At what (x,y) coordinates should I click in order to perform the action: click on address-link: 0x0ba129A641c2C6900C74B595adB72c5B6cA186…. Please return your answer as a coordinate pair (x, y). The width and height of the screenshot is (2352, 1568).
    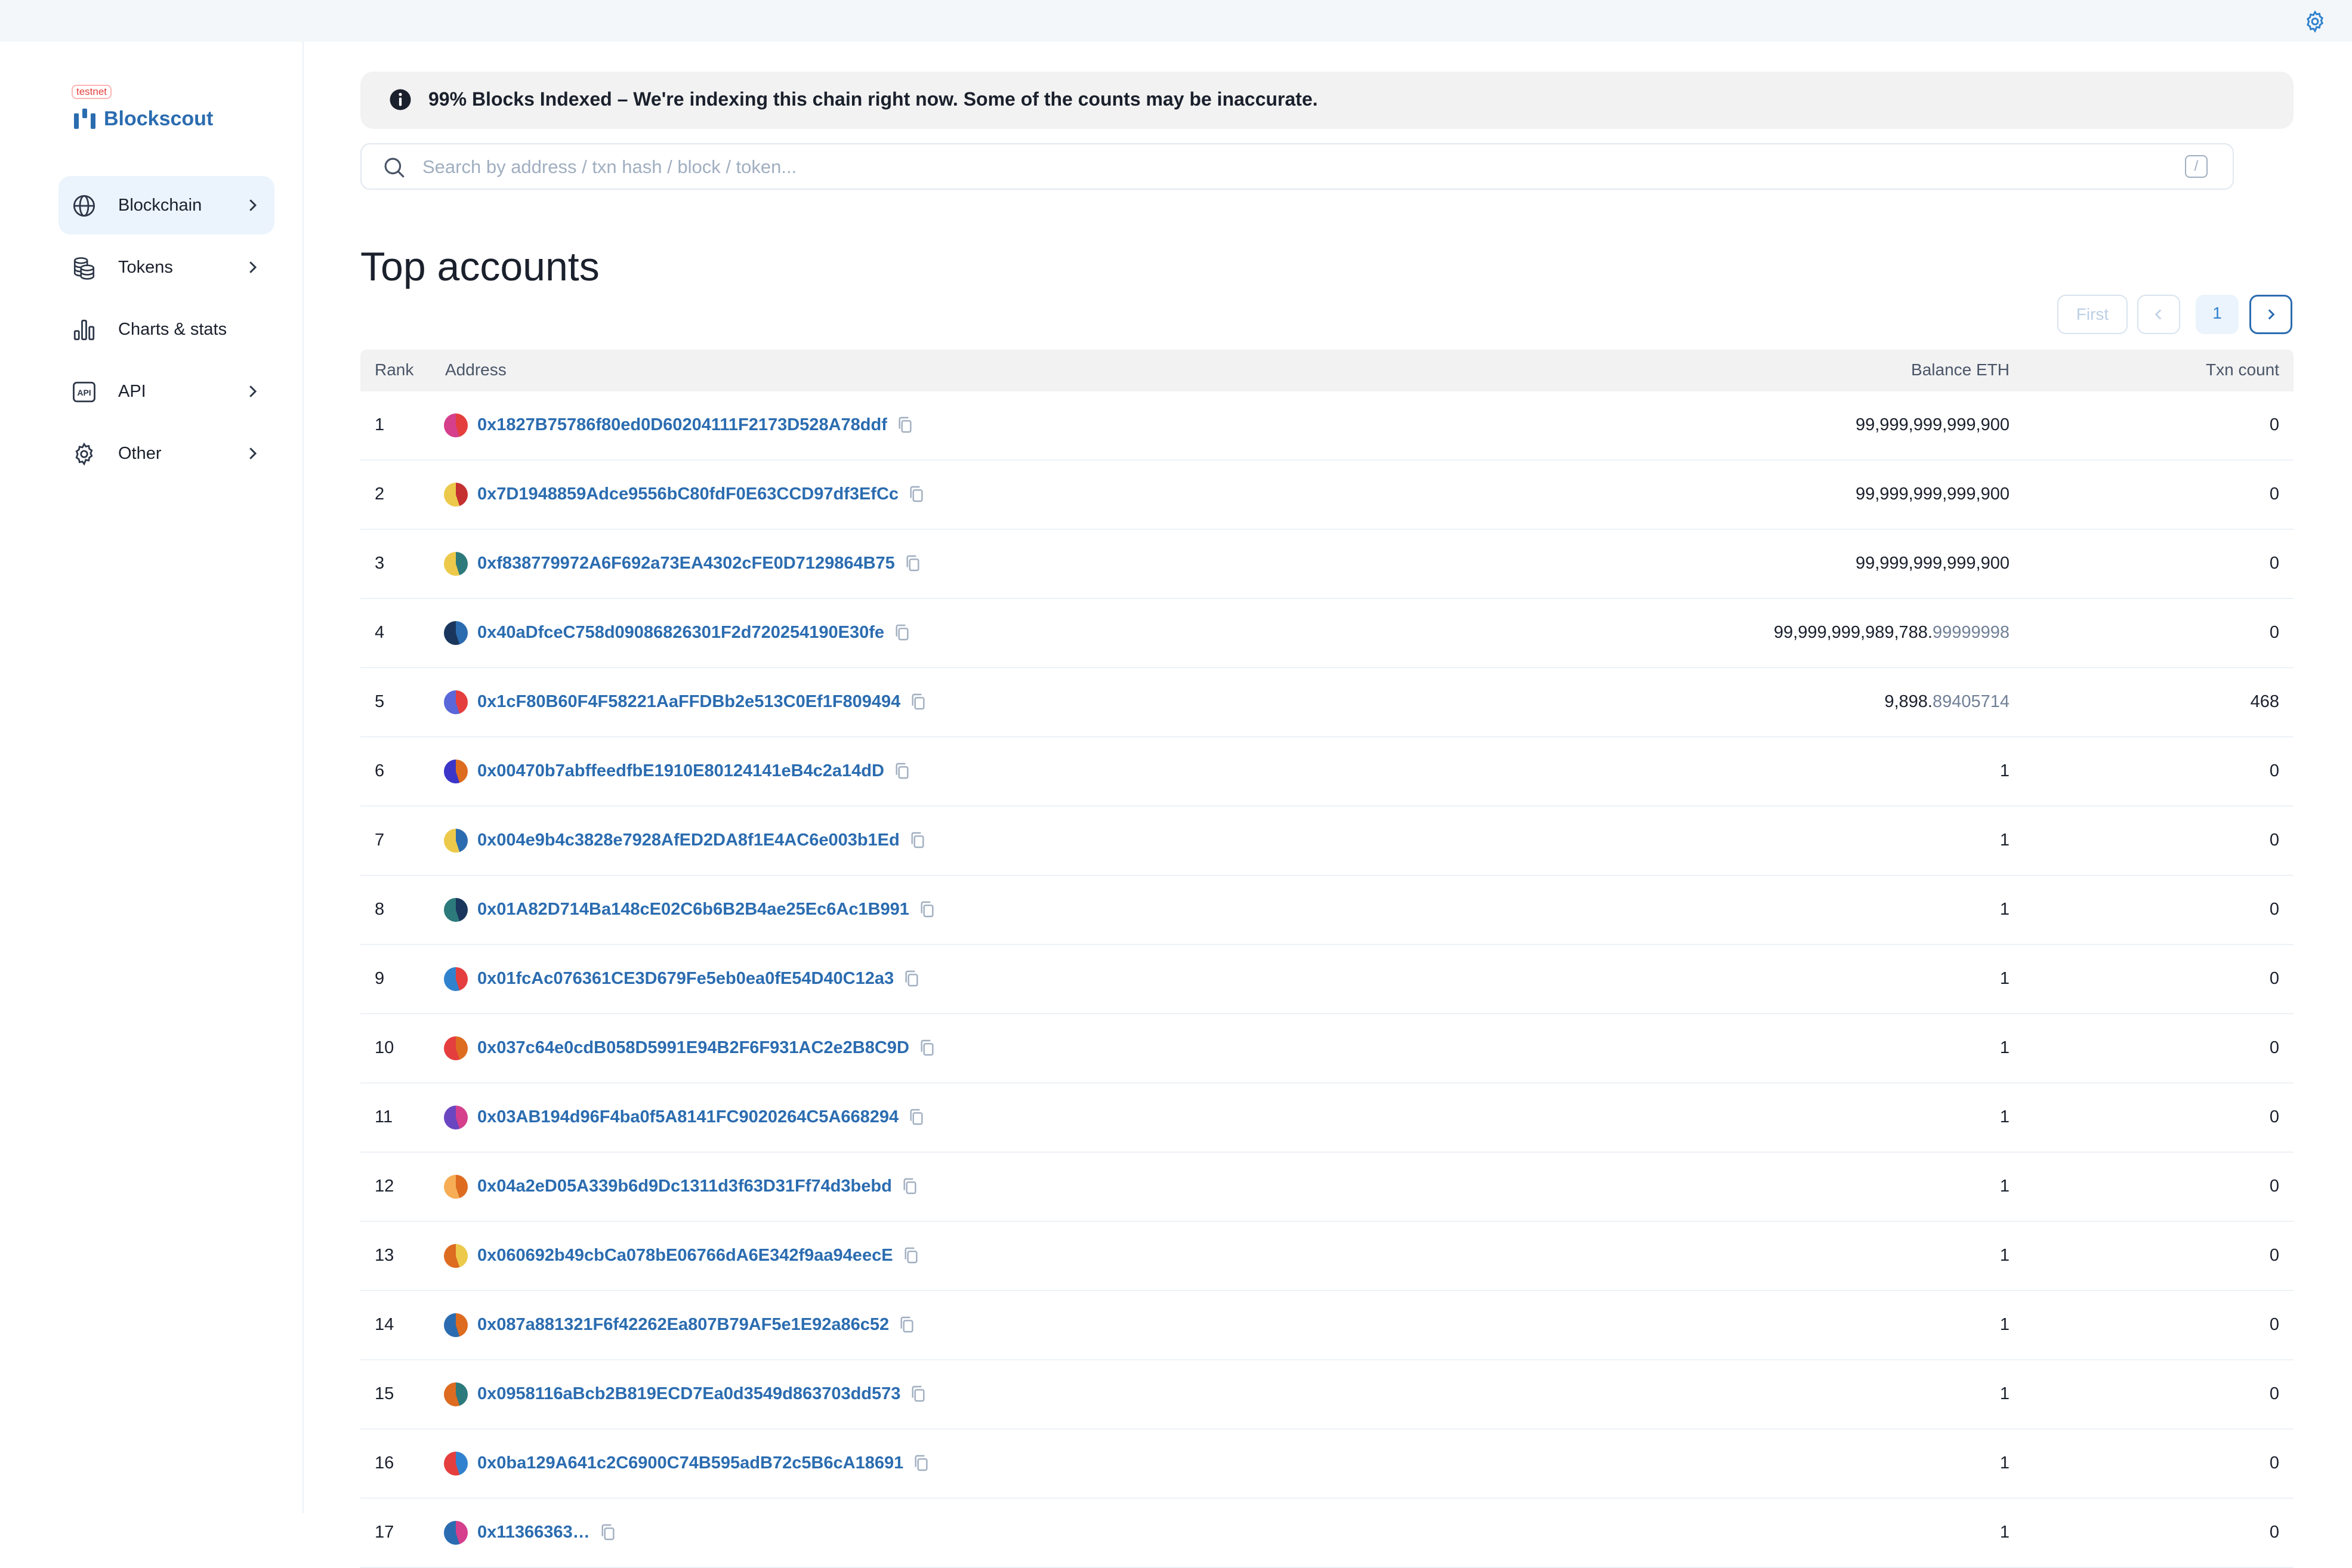
    Looking at the image, I should click on (690, 1463).